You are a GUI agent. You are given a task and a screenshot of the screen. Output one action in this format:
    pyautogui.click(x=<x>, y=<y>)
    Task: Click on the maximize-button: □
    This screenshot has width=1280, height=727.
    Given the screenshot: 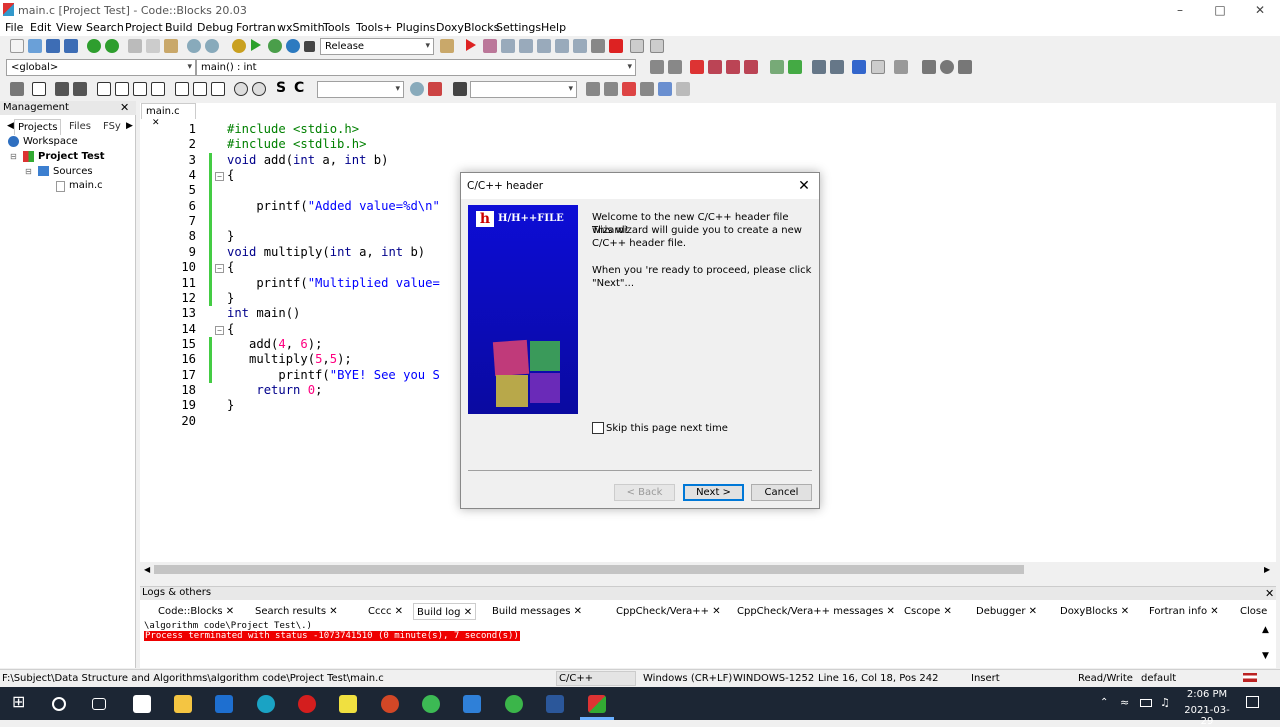 What is the action you would take?
    pyautogui.click(x=1220, y=10)
    